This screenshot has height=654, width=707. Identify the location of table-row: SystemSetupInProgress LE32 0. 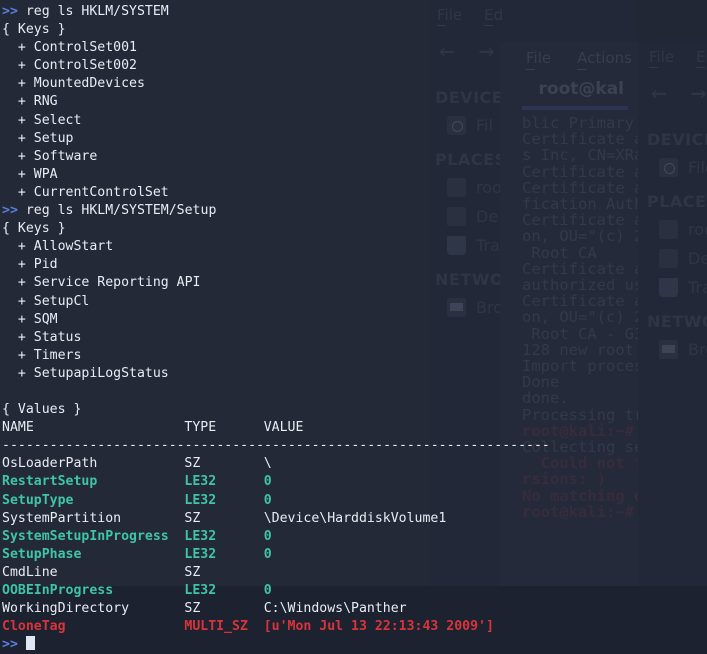
(276, 537).